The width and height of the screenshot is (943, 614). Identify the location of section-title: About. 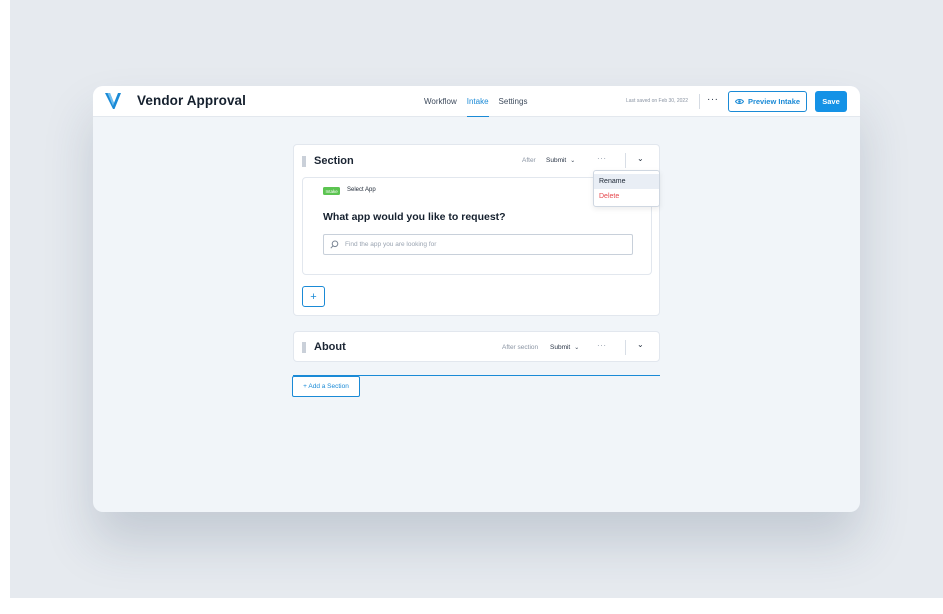
(330, 347).